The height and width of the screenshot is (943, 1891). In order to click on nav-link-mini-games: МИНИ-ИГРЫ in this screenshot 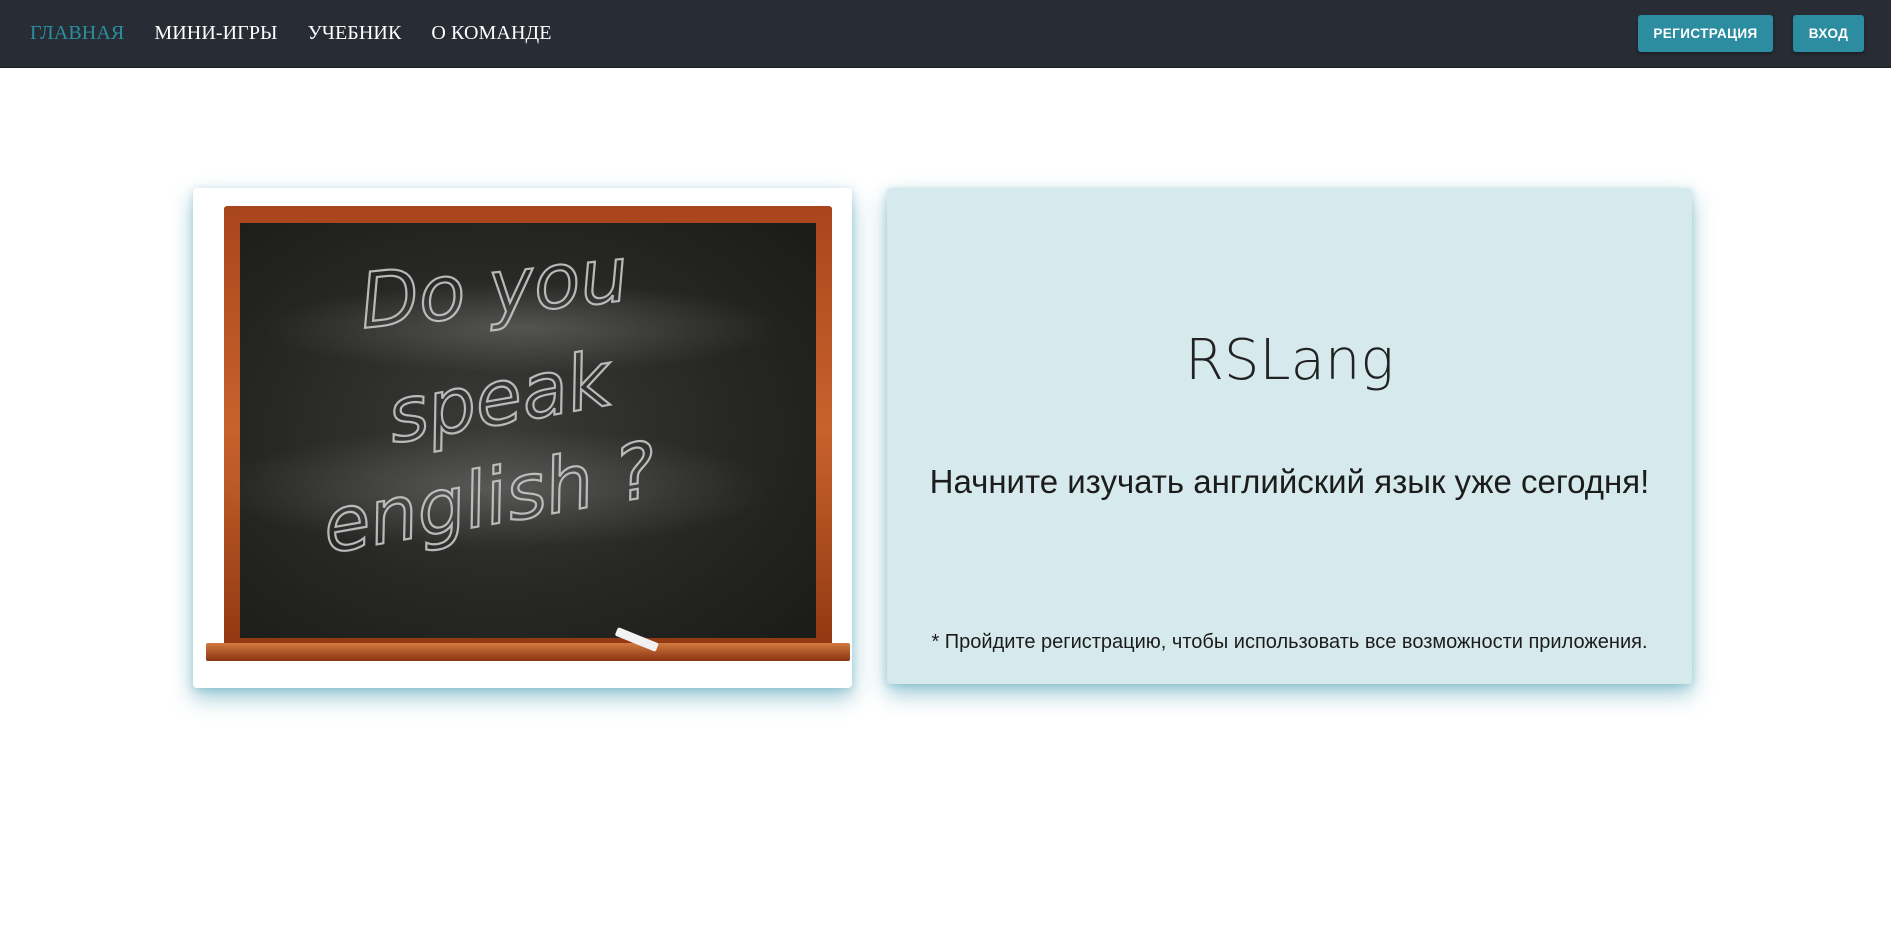, I will do `click(215, 33)`.